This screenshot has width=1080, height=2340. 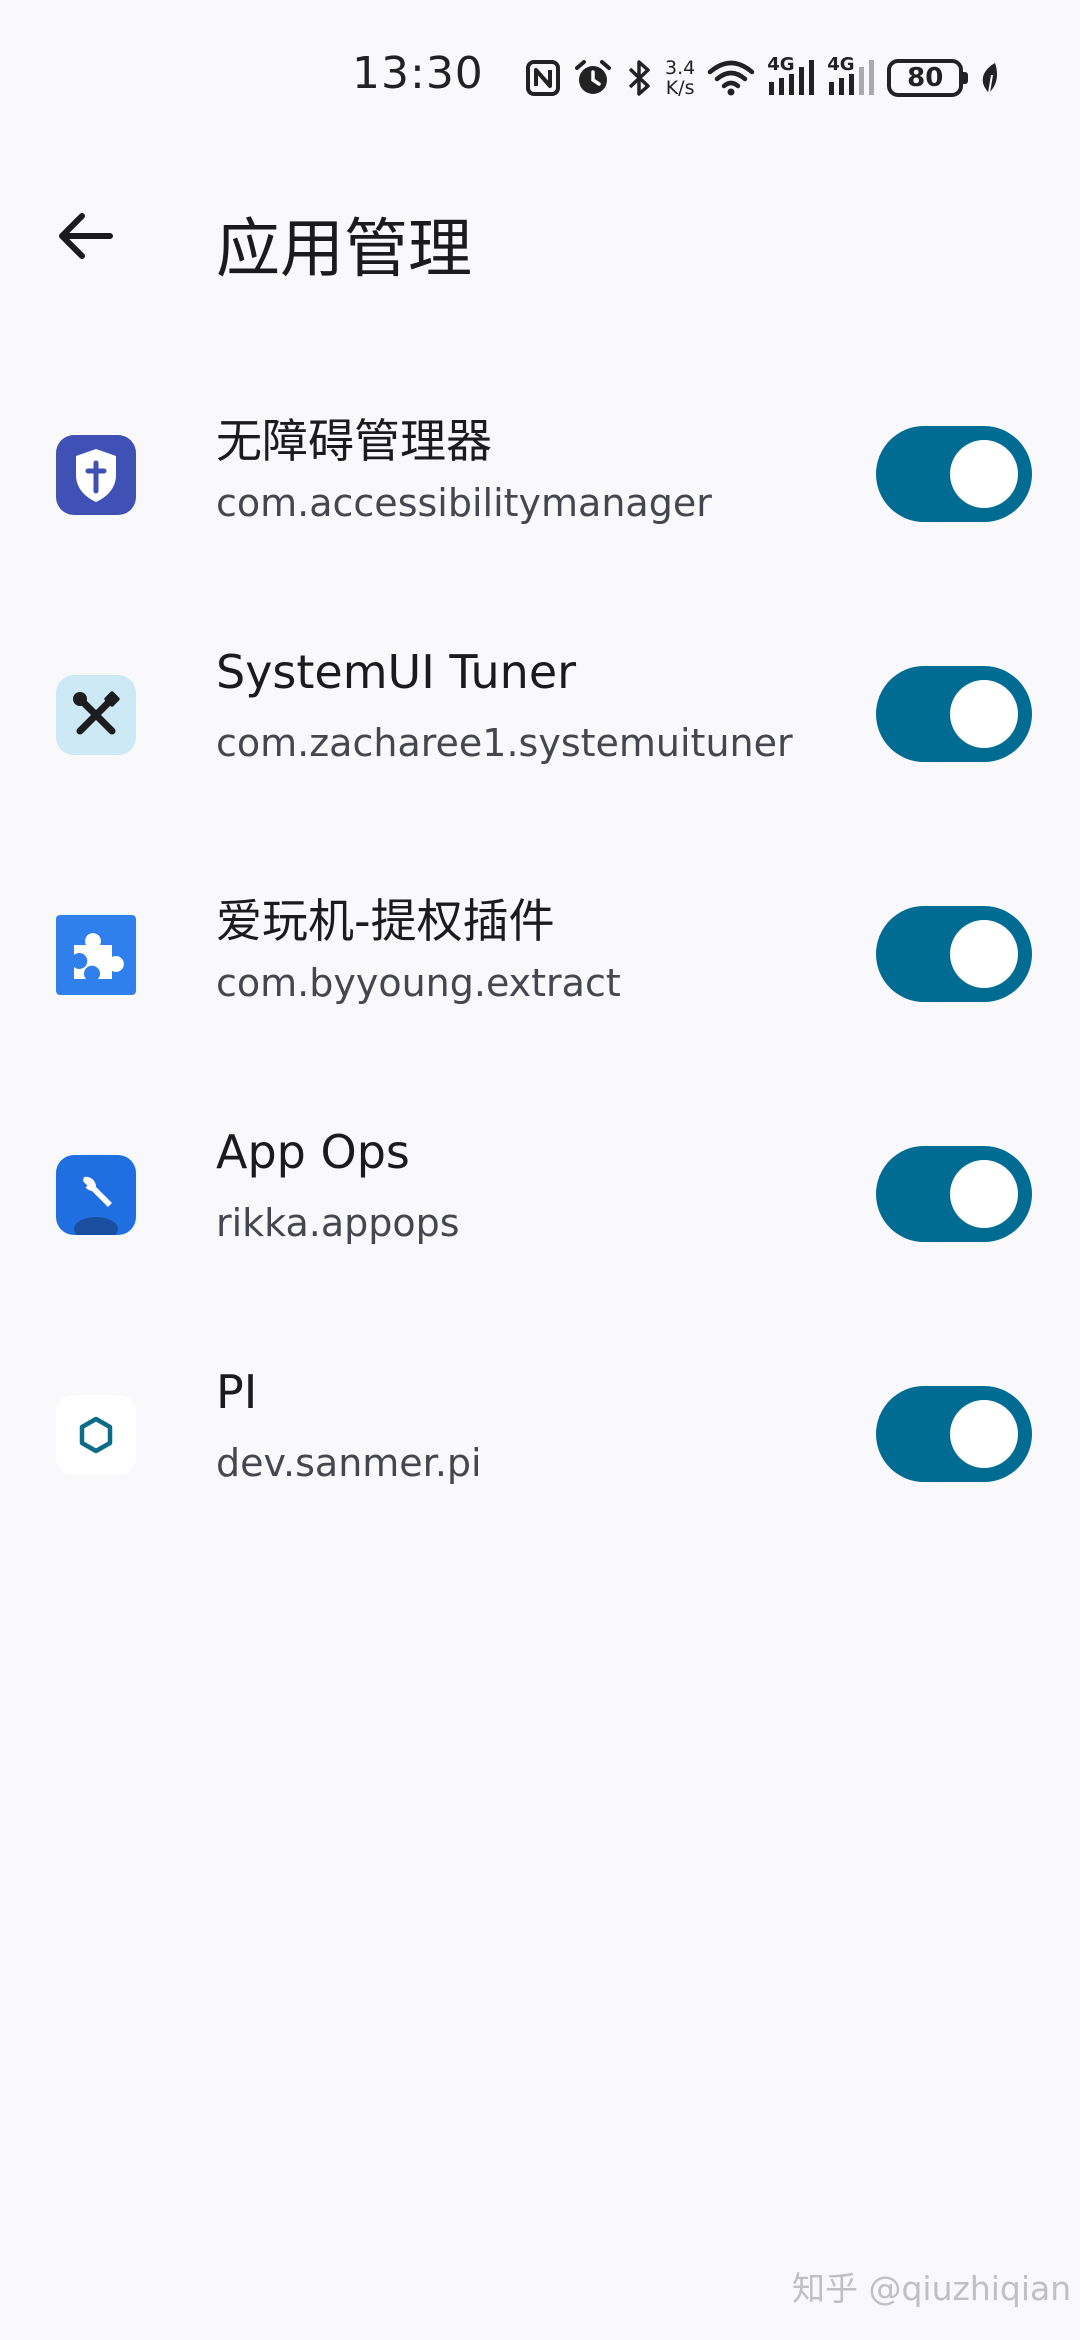 What do you see at coordinates (385, 921) in the screenshot?
I see `app-name: 爱玩机-提权插件` at bounding box center [385, 921].